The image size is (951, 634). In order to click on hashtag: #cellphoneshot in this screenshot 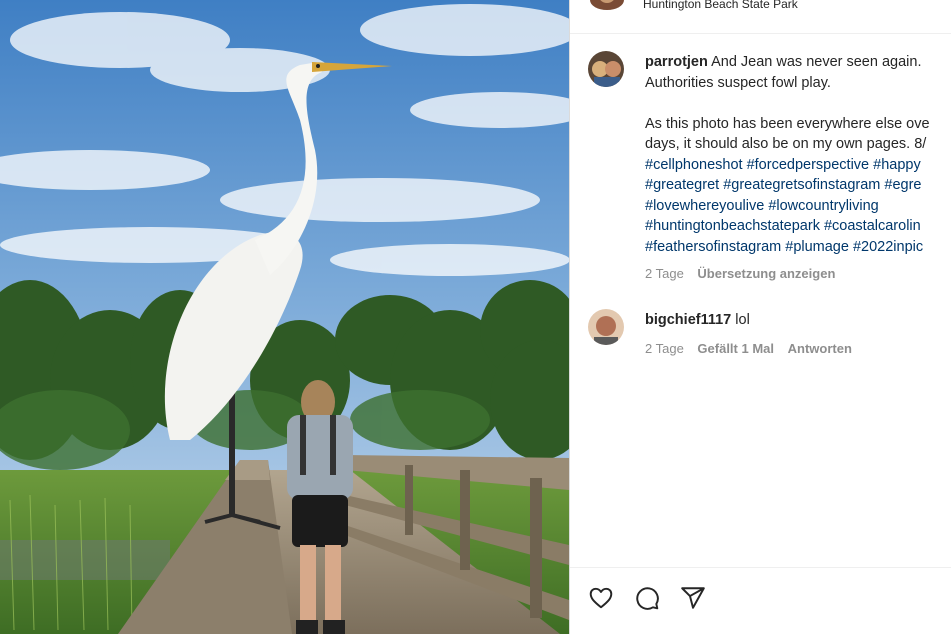, I will do `click(694, 165)`.